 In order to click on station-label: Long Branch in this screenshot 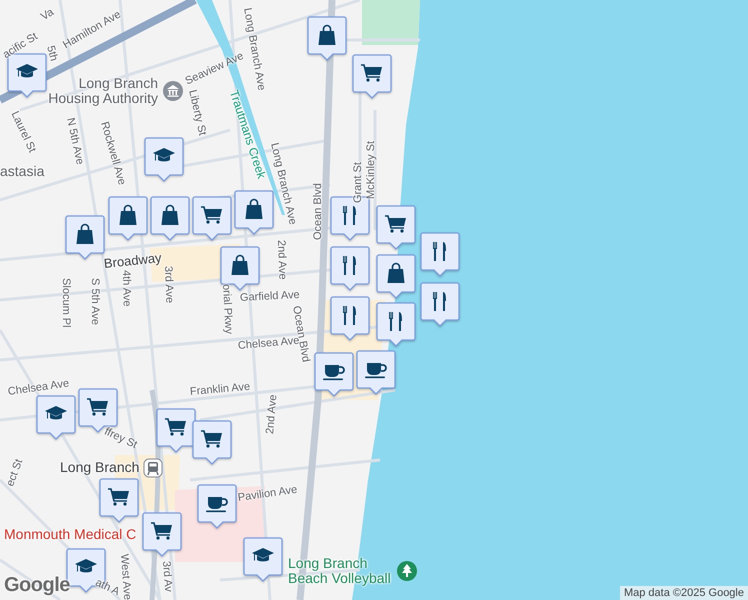, I will do `click(100, 468)`.